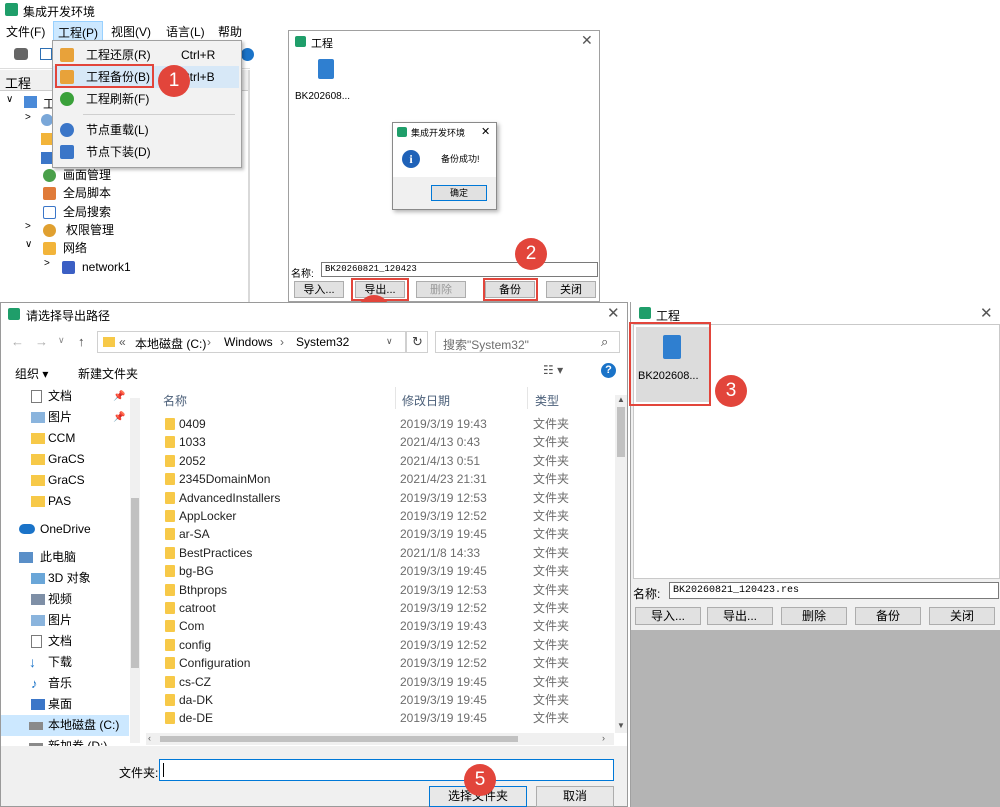  I want to click on table-row: AdvancedInstallers 2019/3/19 12:53 文件夹, so click(392, 498).